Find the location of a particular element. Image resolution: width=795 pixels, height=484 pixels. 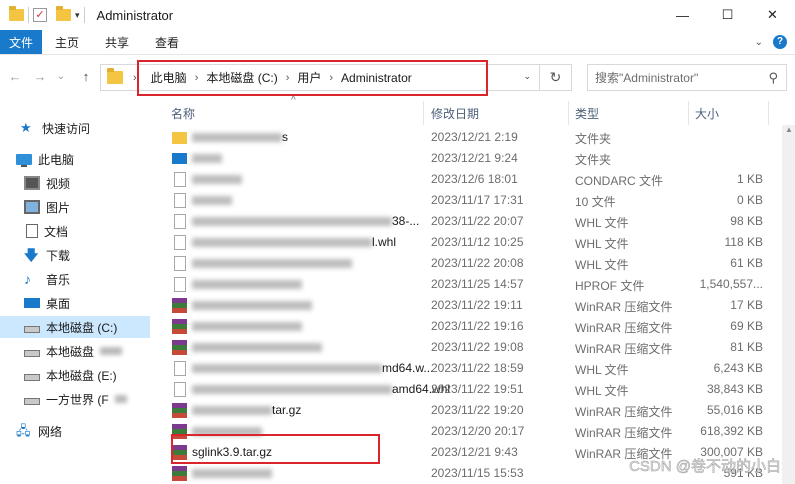

search-input: 搜索"Administrator" ⚲ is located at coordinates (687, 77).